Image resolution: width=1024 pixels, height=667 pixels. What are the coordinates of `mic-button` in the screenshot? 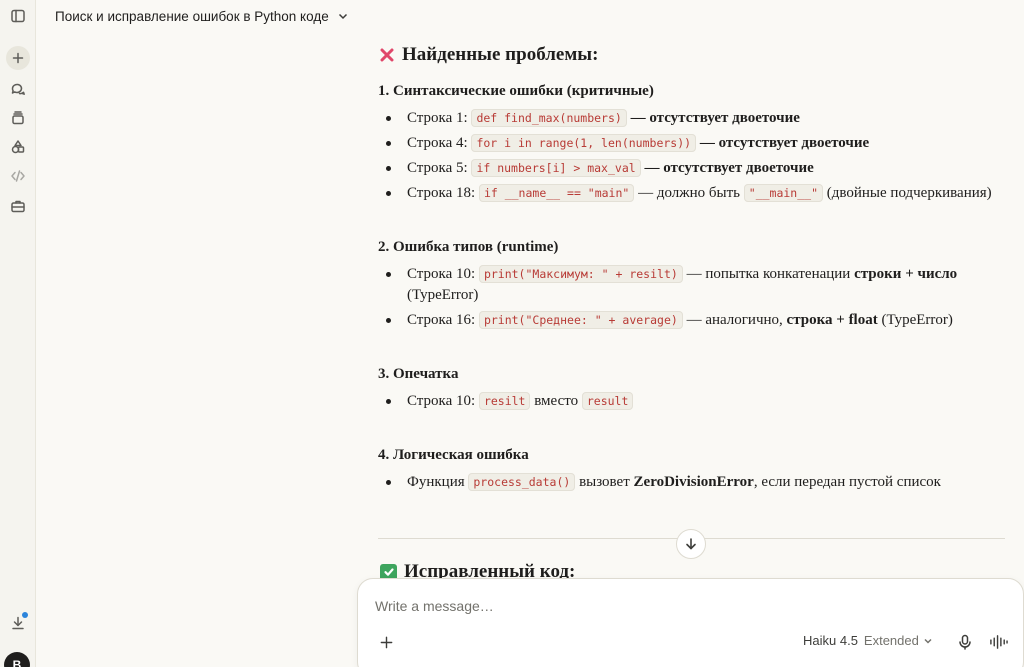 It's located at (965, 642).